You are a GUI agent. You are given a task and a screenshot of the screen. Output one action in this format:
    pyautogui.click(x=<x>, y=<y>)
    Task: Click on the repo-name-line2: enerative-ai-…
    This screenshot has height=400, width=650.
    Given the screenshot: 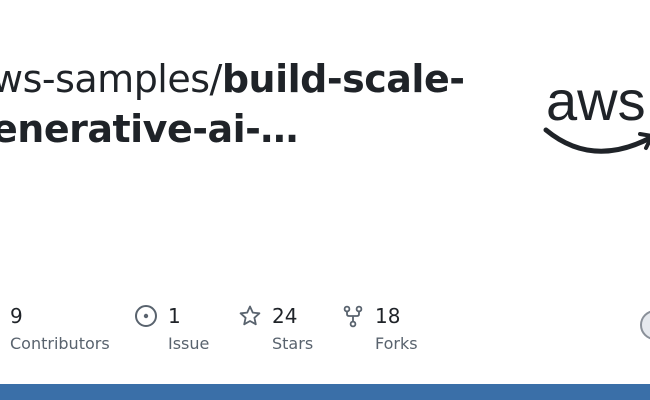 What is the action you would take?
    pyautogui.click(x=149, y=129)
    